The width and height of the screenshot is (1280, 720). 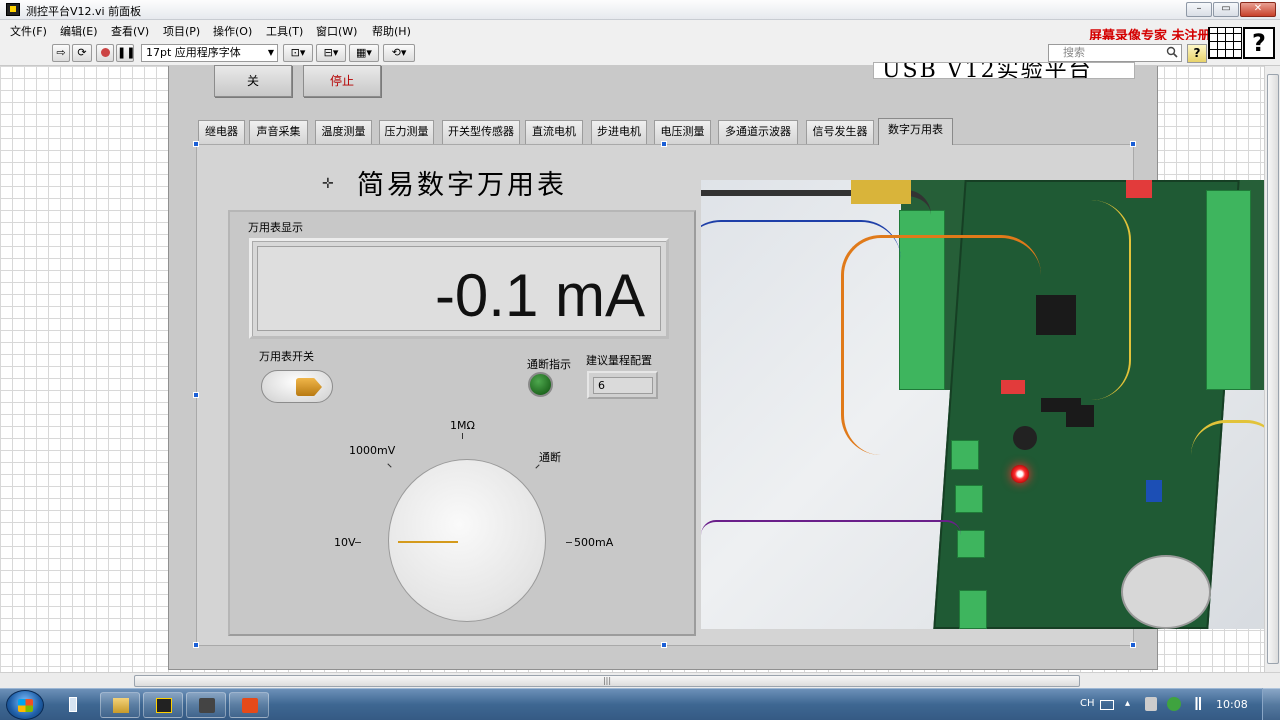 What do you see at coordinates (1271, 704) in the screenshot?
I see `show-desktop-button` at bounding box center [1271, 704].